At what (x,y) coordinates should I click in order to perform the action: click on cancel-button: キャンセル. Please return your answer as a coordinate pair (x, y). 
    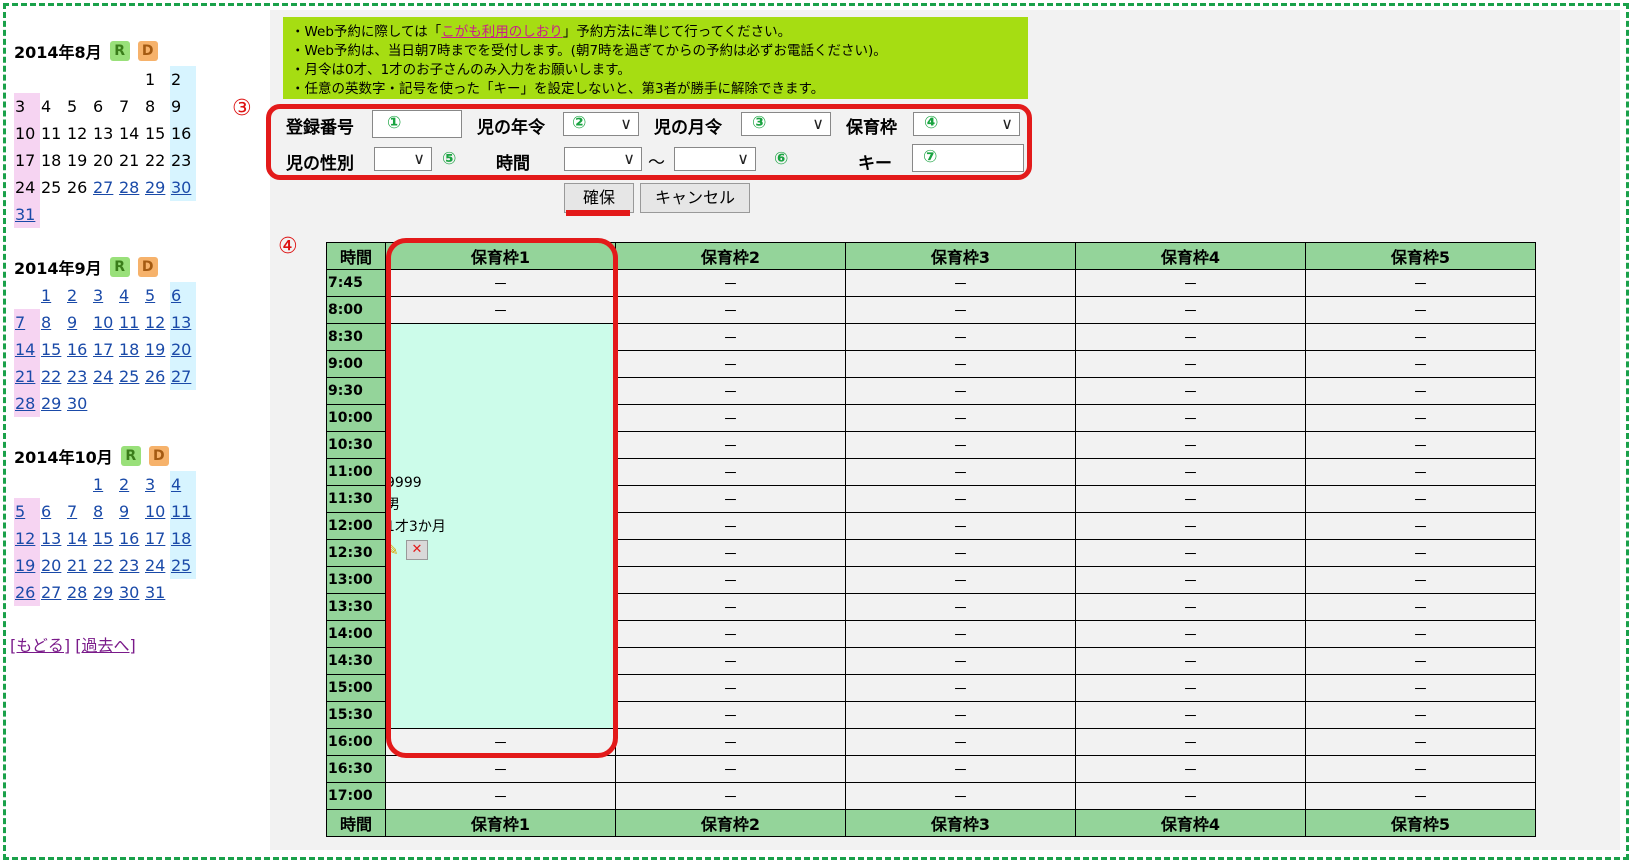
    Looking at the image, I should click on (695, 198).